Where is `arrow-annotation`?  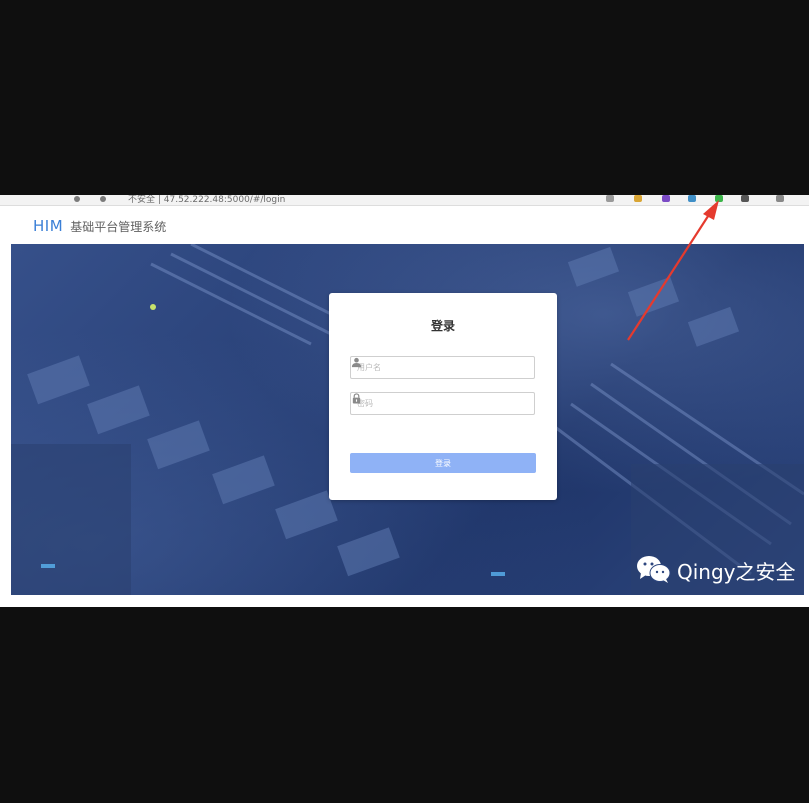
arrow-annotation is located at coordinates (673, 270).